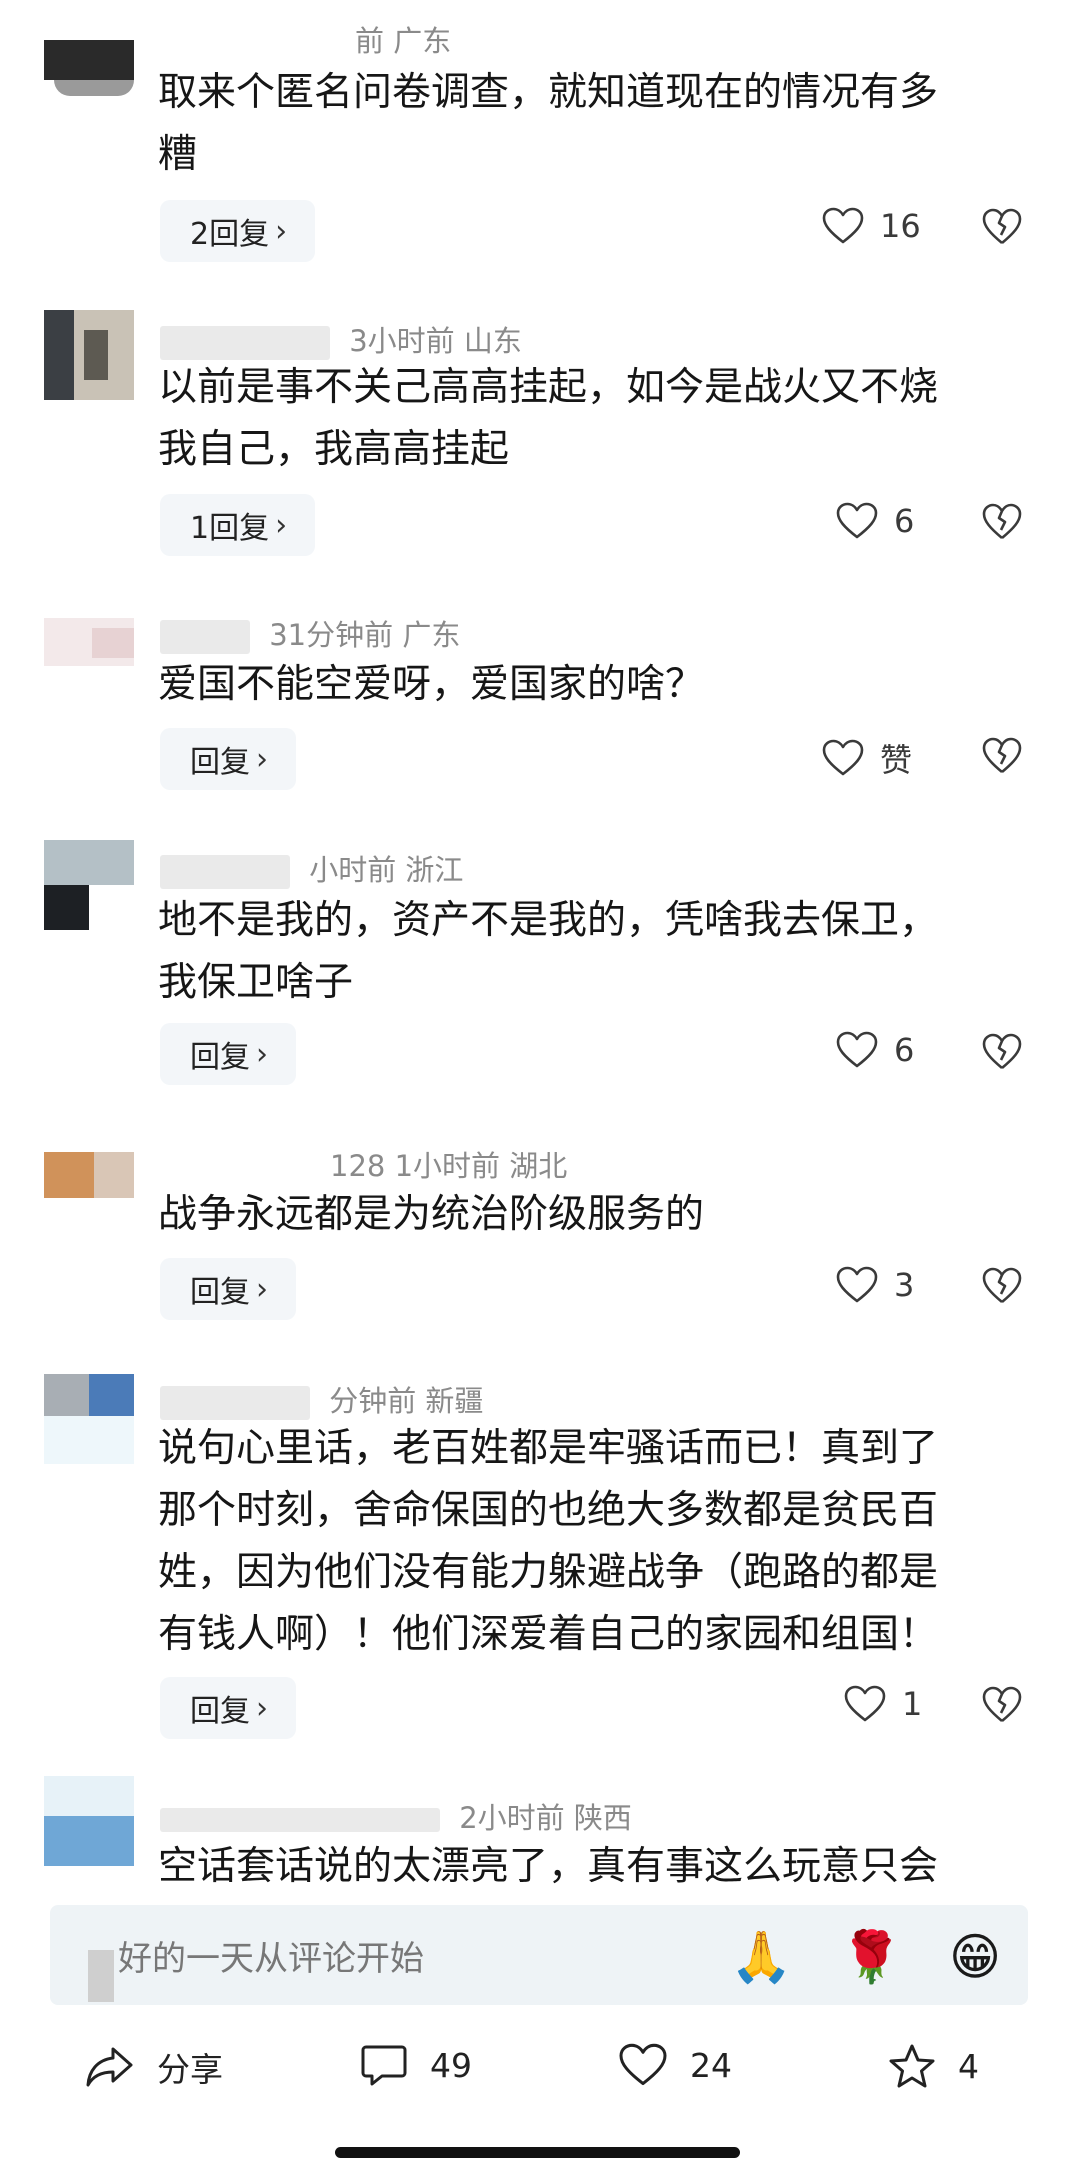 This screenshot has height=2178, width=1080. I want to click on comment-text-line: 取来个匿名问卷调查，就知道现在的情况有多, so click(548, 92).